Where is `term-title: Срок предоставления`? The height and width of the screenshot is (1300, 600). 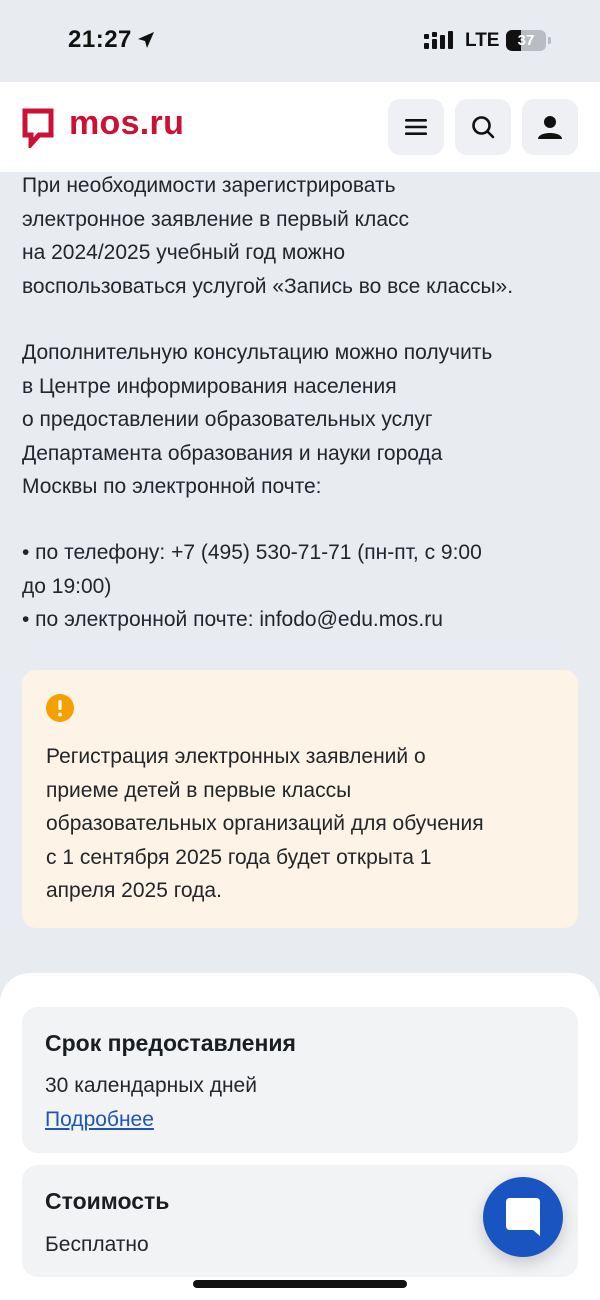 term-title: Срок предоставления is located at coordinates (170, 1043).